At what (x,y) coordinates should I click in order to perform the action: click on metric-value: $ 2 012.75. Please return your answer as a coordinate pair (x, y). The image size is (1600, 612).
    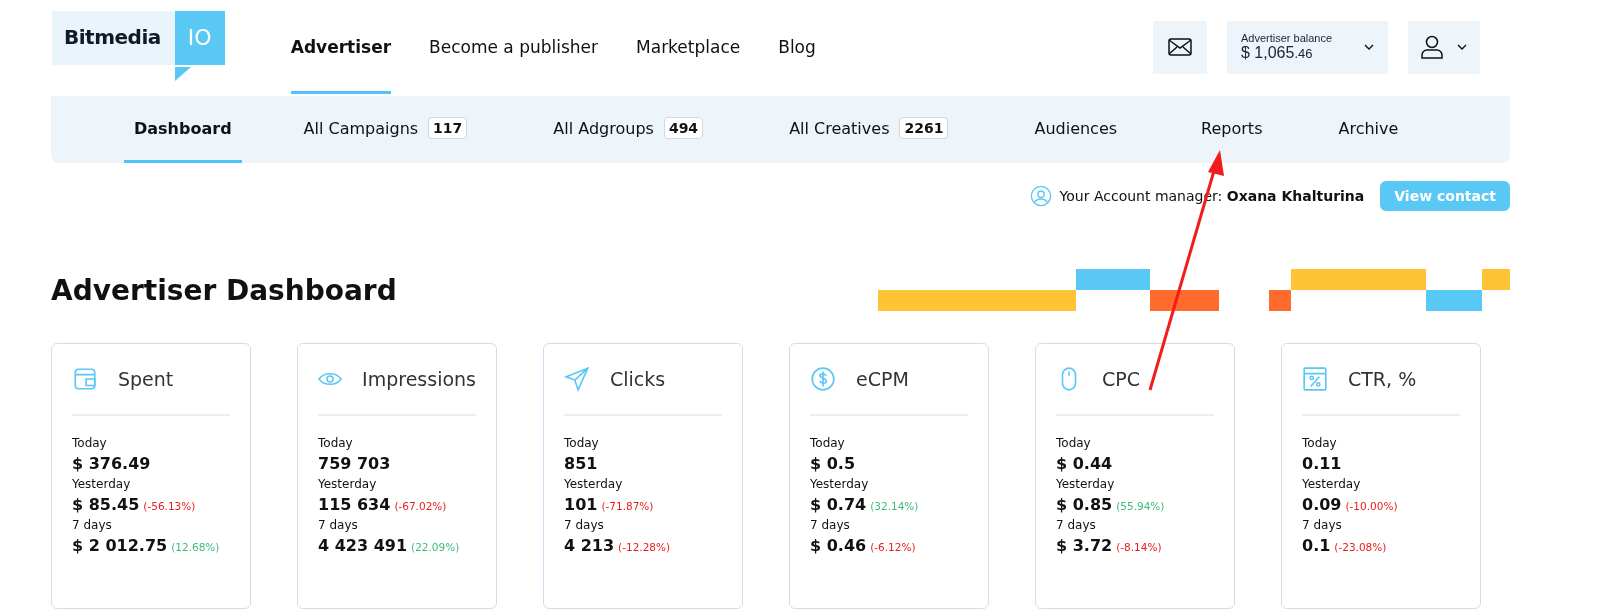
    Looking at the image, I should click on (120, 545).